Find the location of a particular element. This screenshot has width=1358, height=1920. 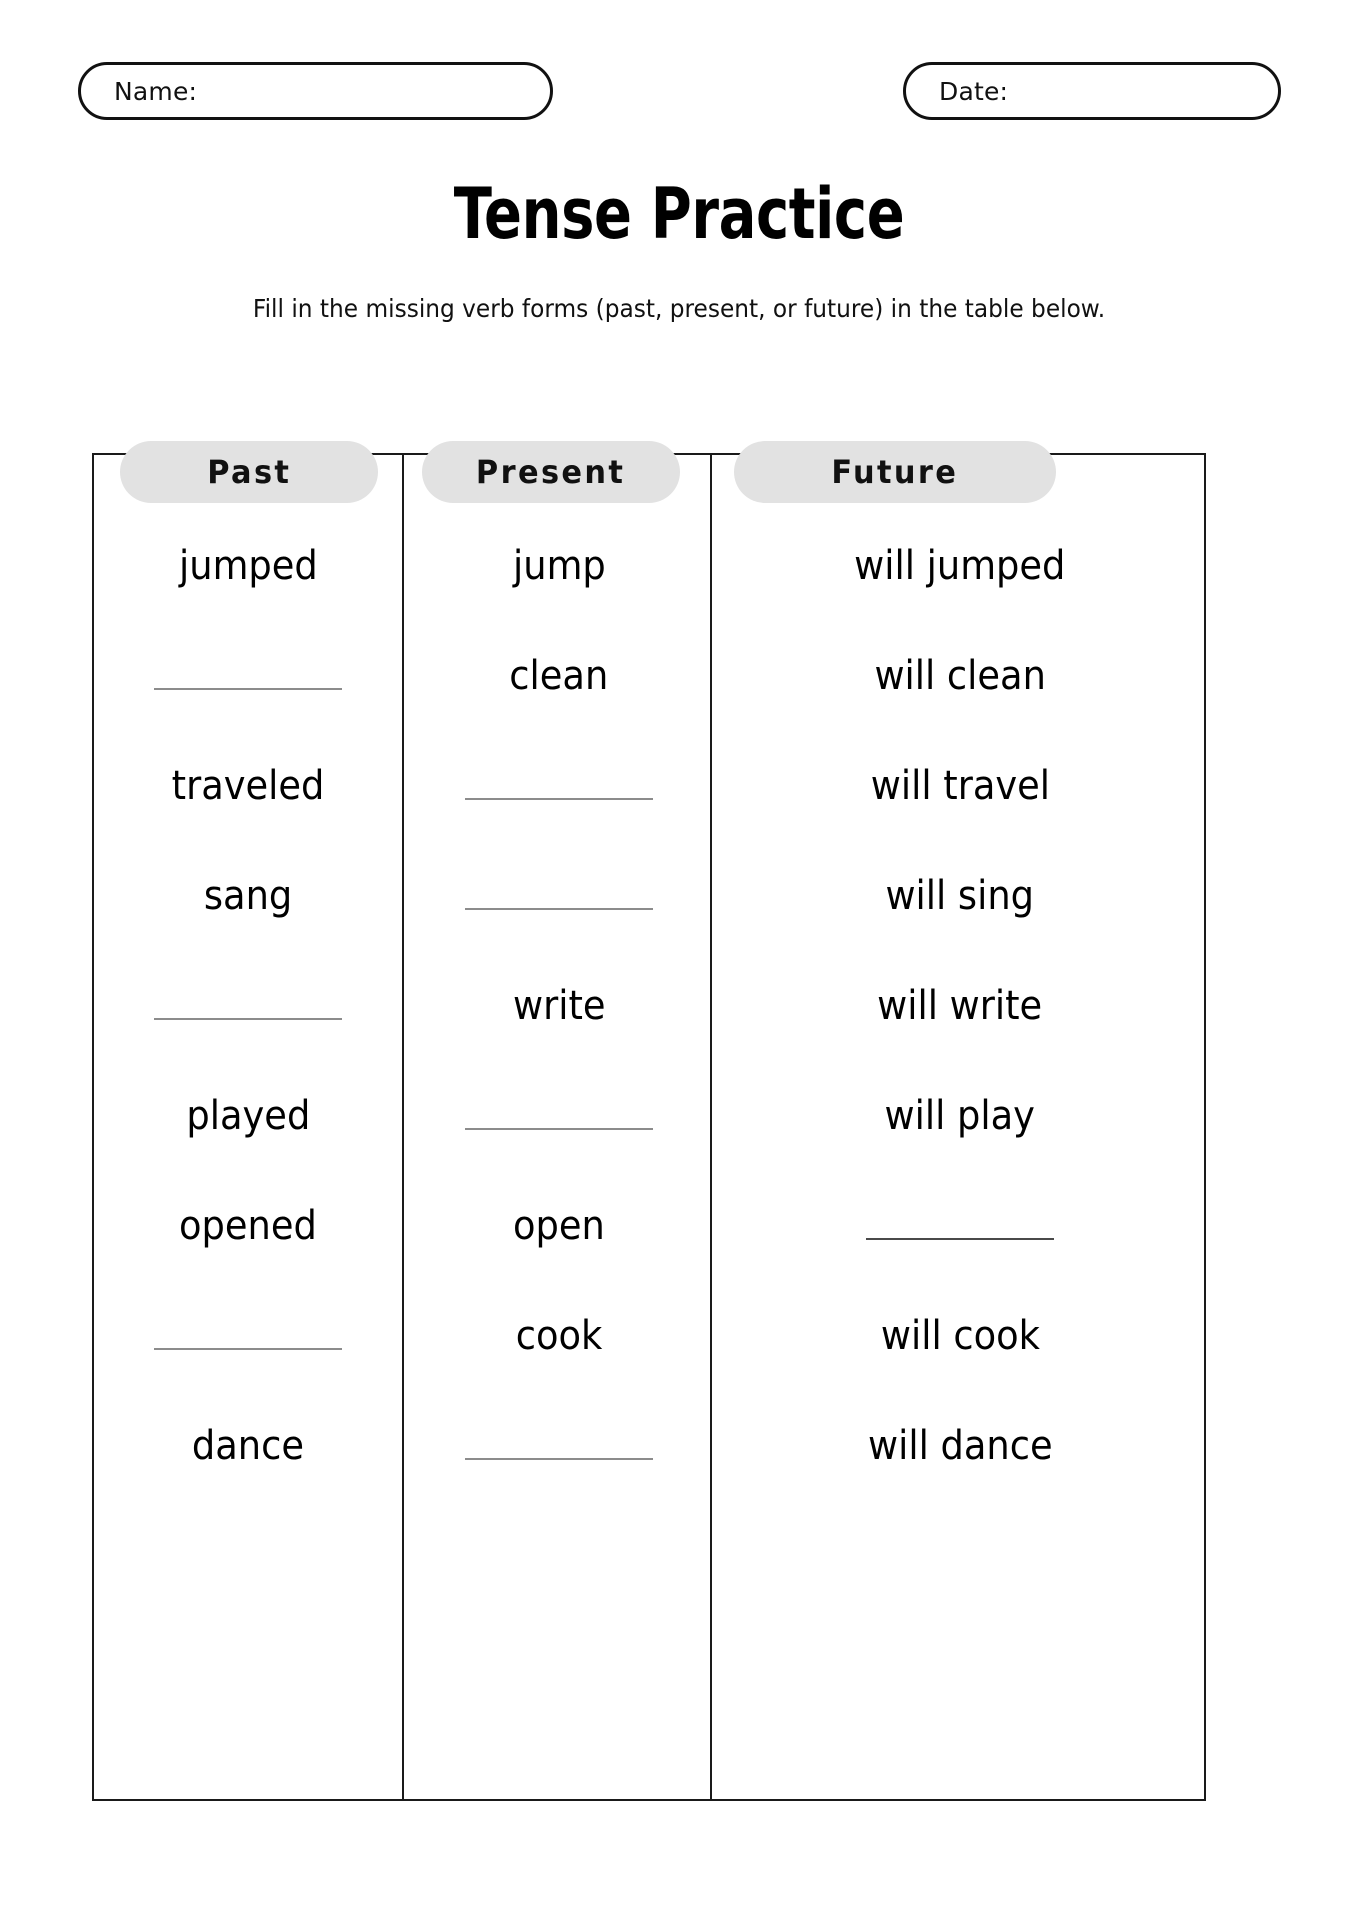

date-field: Date: is located at coordinates (1092, 91).